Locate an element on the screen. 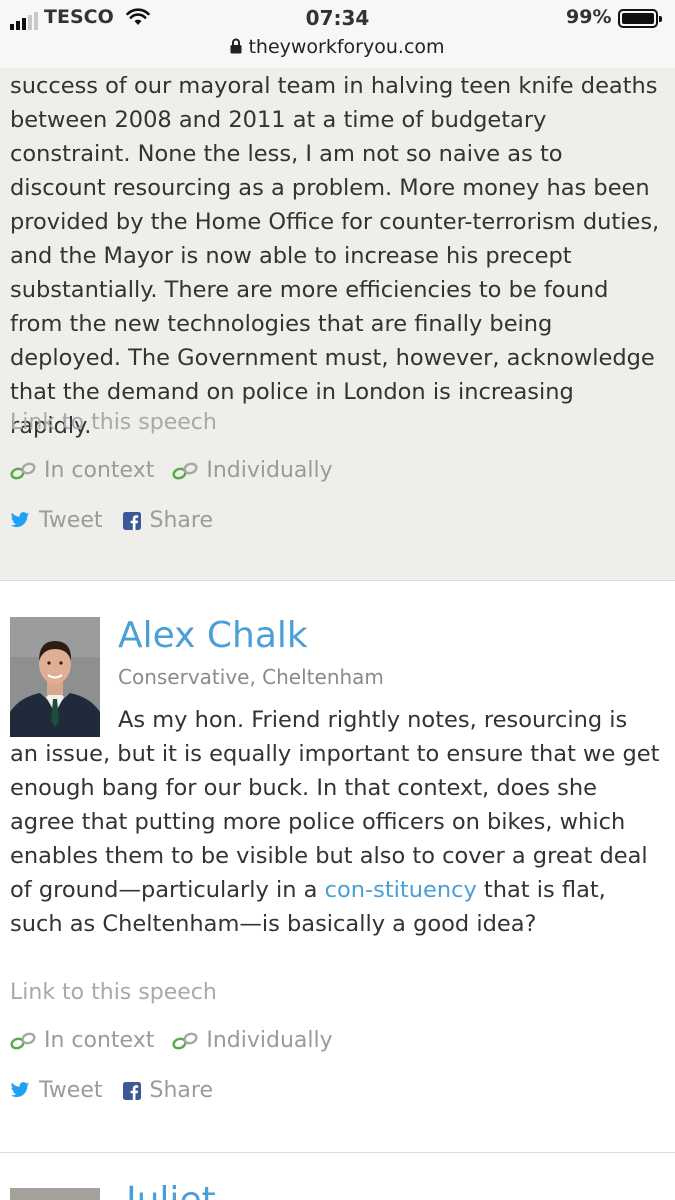 The image size is (675, 1200). speaker-name: Alex Chalk is located at coordinates (213, 635).